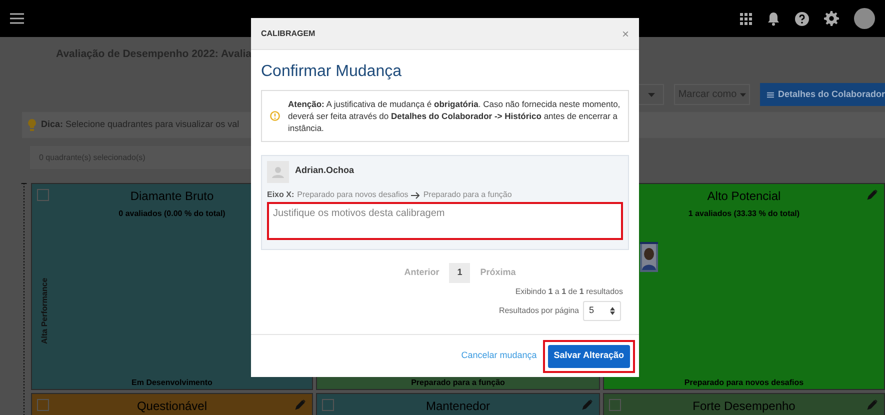  What do you see at coordinates (17, 18) in the screenshot?
I see `menu-icon` at bounding box center [17, 18].